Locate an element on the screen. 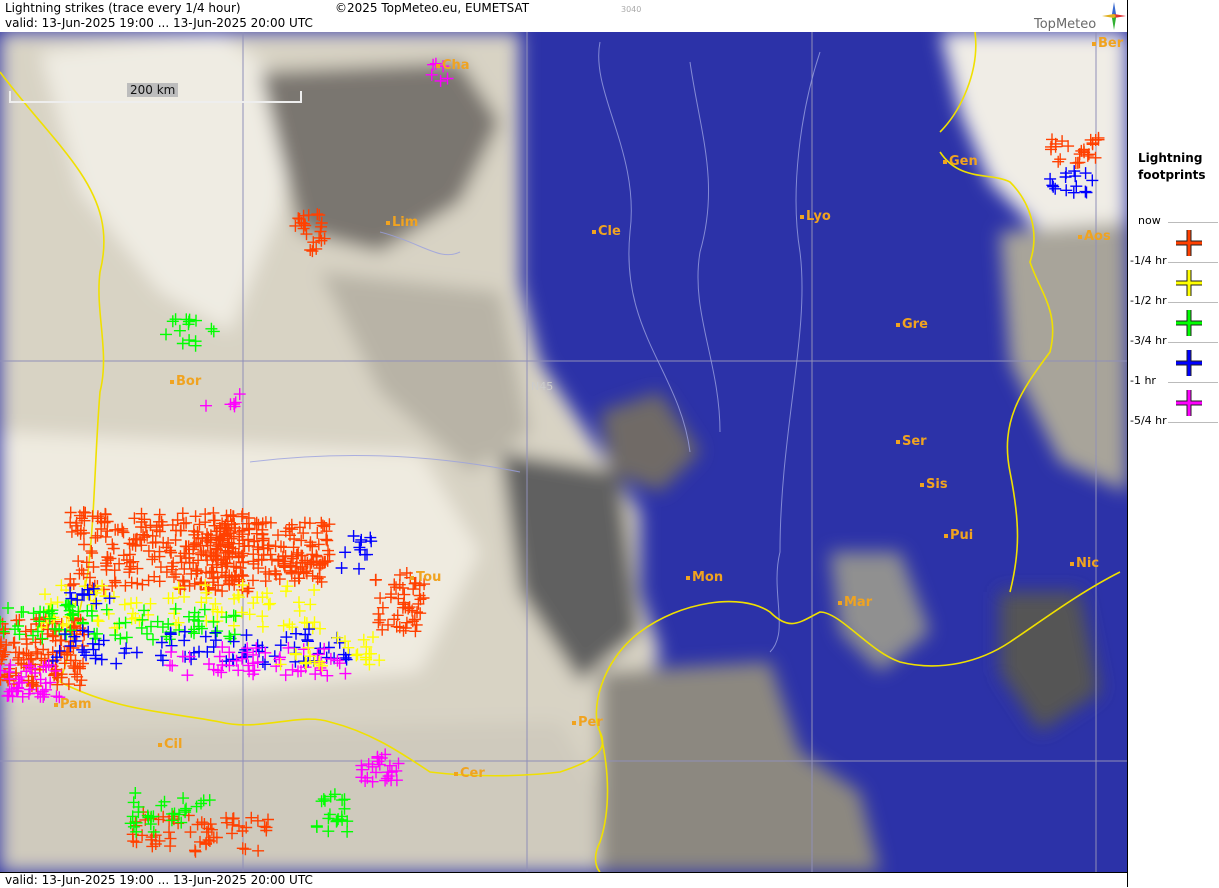 The width and height of the screenshot is (1219, 888). logo-text: TopMeteo is located at coordinates (1065, 24).